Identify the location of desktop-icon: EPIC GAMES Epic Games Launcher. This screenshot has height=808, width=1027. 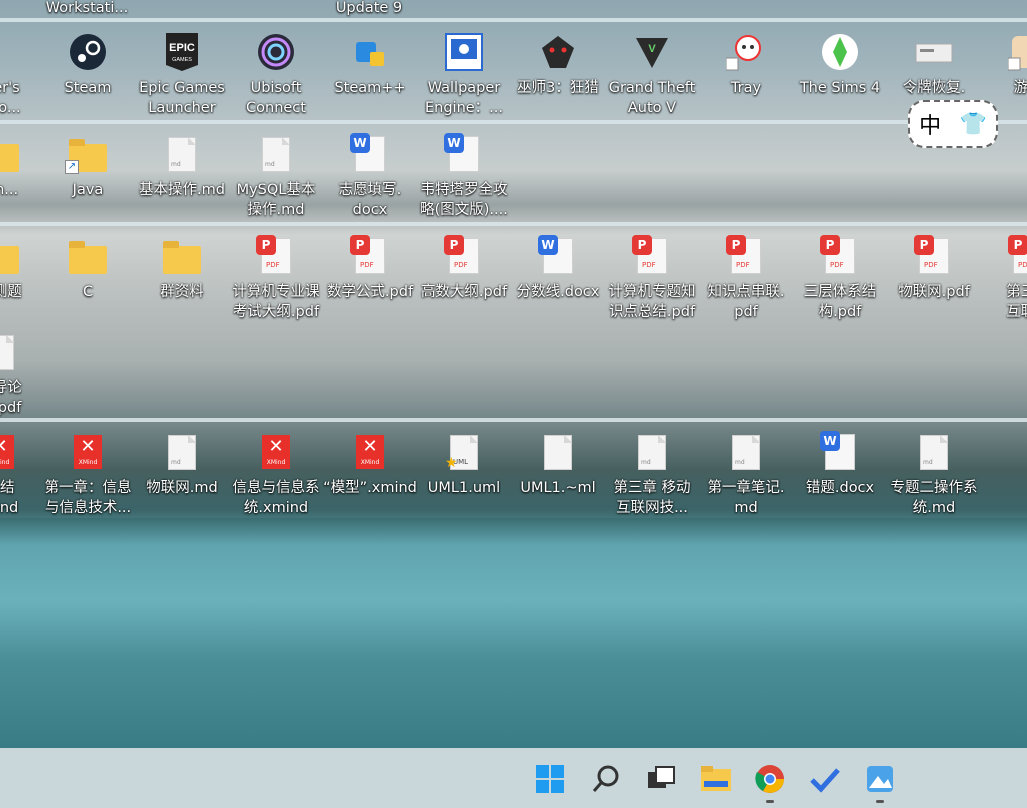
(182, 74).